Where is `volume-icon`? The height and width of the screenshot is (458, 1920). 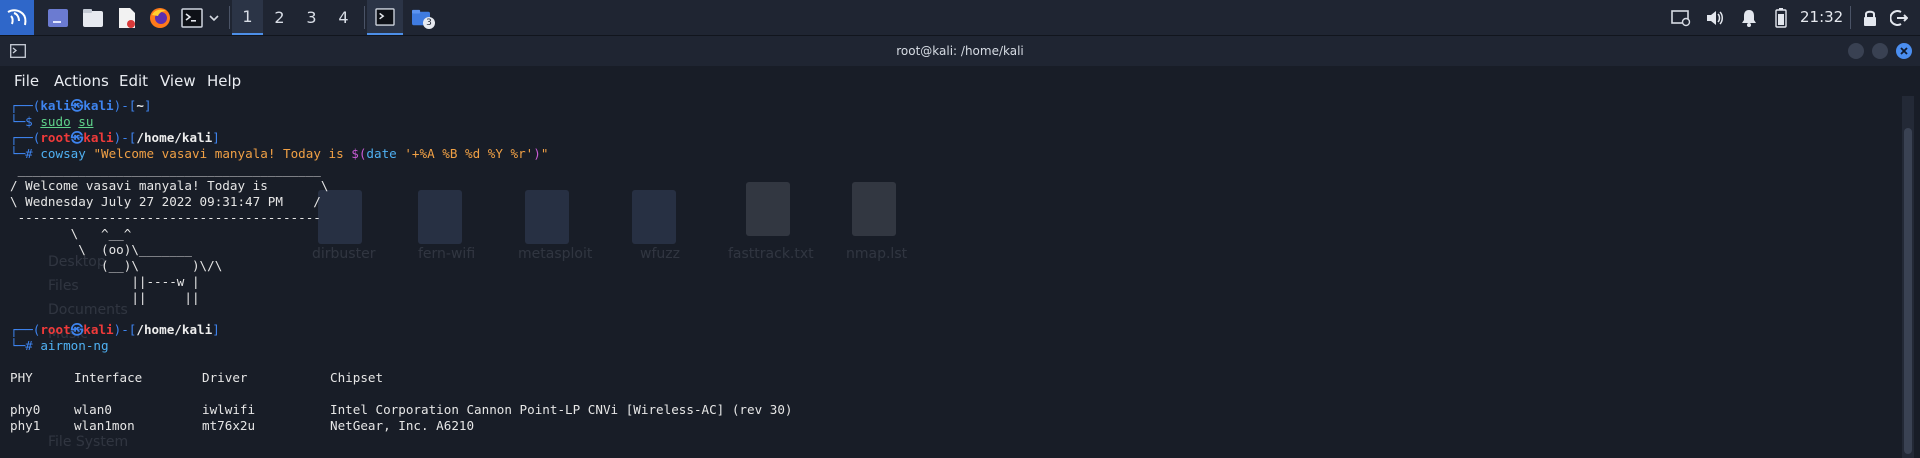 volume-icon is located at coordinates (1715, 17).